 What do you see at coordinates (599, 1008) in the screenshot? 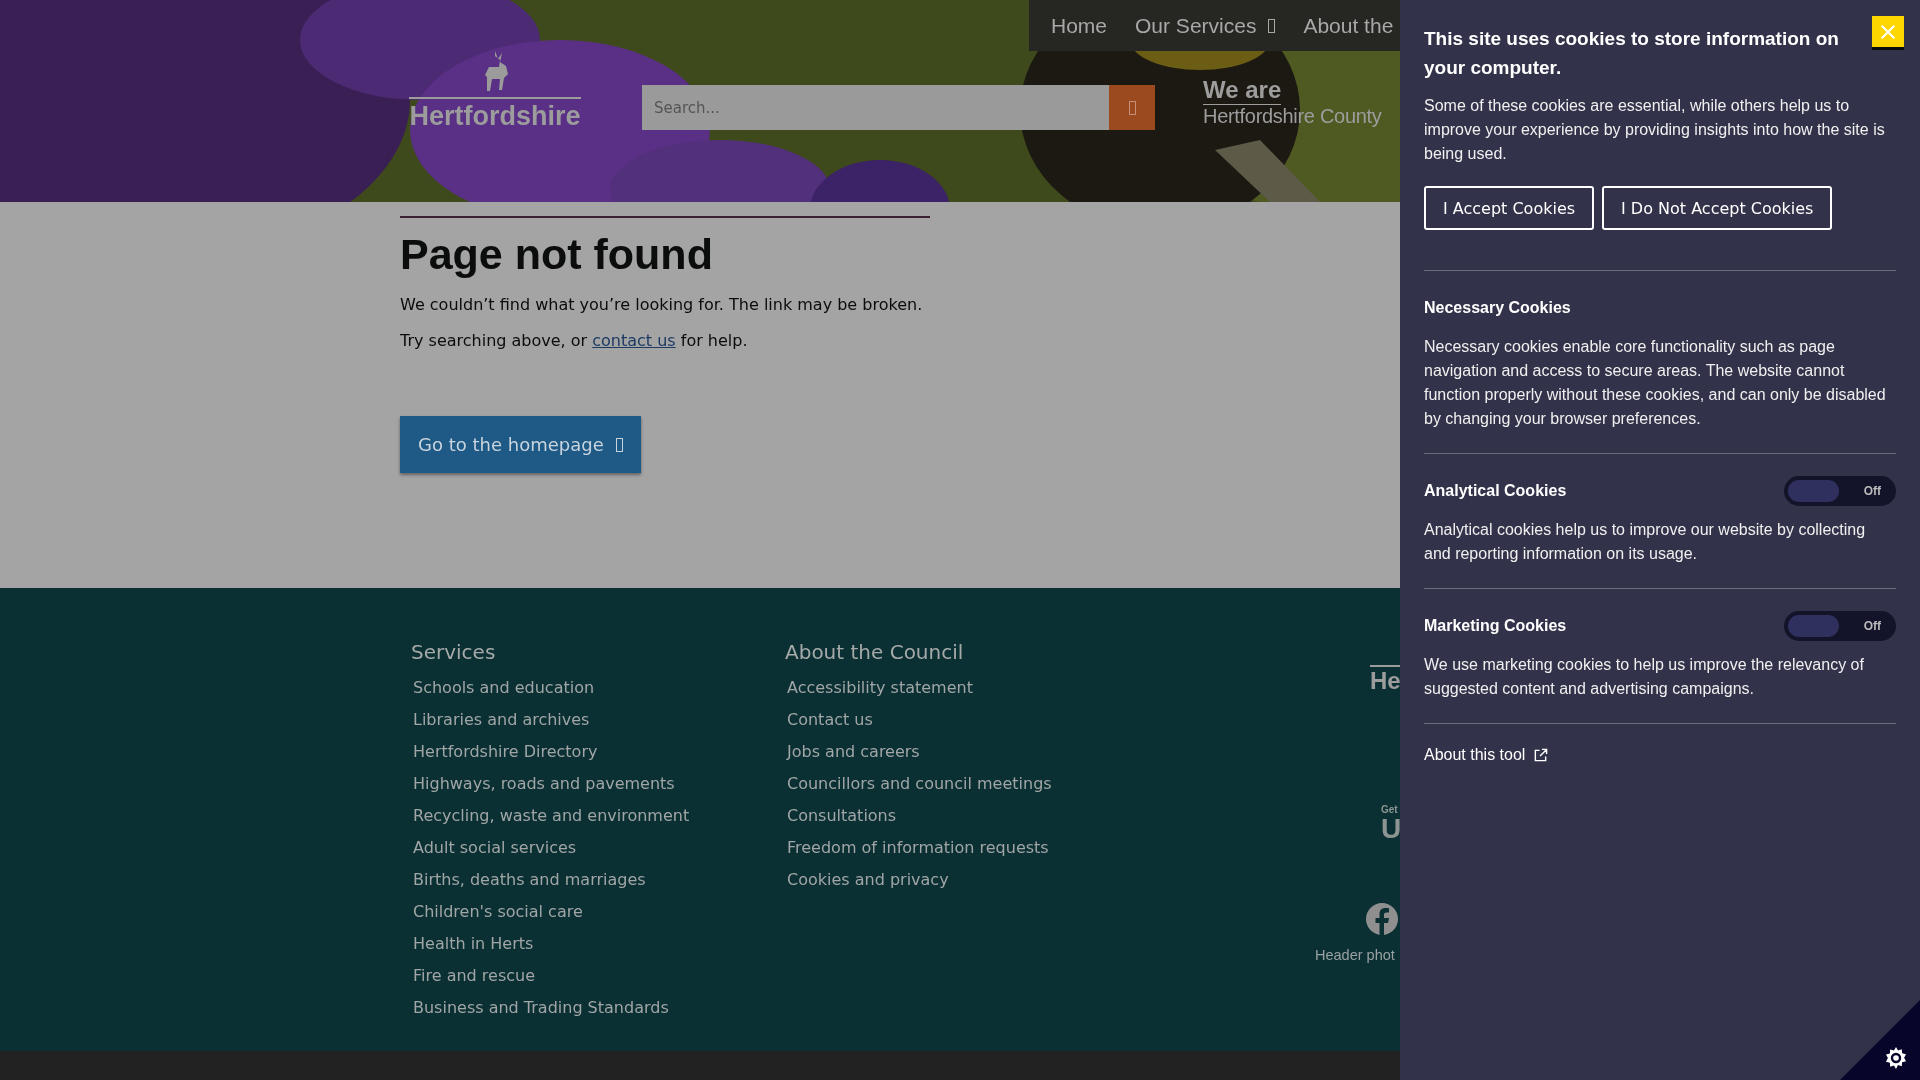
I see `footer-link: Business and Trading Standards` at bounding box center [599, 1008].